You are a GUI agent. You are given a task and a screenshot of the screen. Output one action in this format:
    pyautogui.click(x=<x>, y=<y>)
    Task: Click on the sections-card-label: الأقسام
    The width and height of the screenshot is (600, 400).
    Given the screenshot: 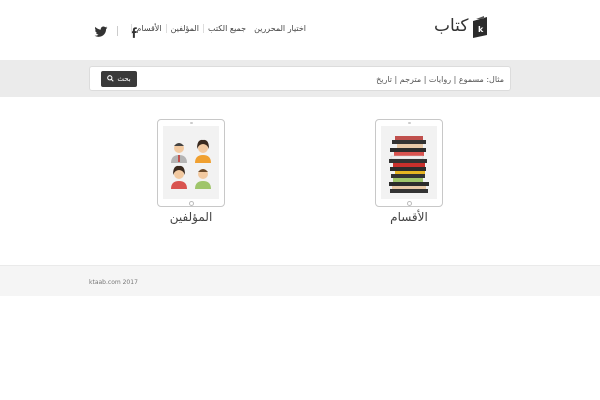 What is the action you would take?
    pyautogui.click(x=409, y=217)
    